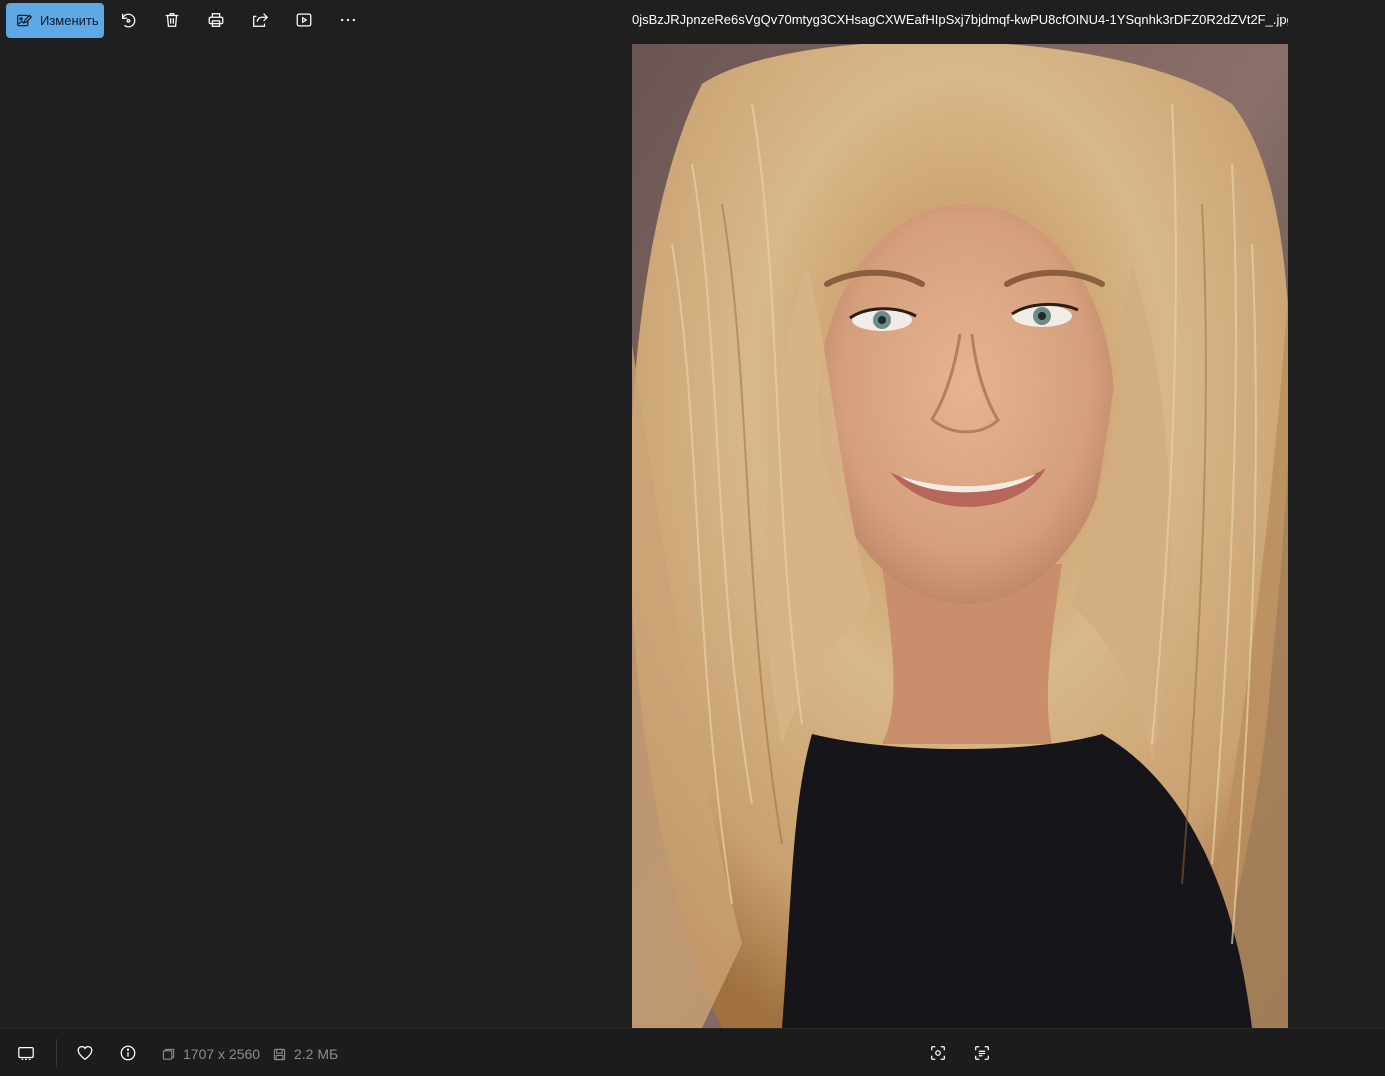 Image resolution: width=1385 pixels, height=1076 pixels. I want to click on slideshow-button, so click(304, 20).